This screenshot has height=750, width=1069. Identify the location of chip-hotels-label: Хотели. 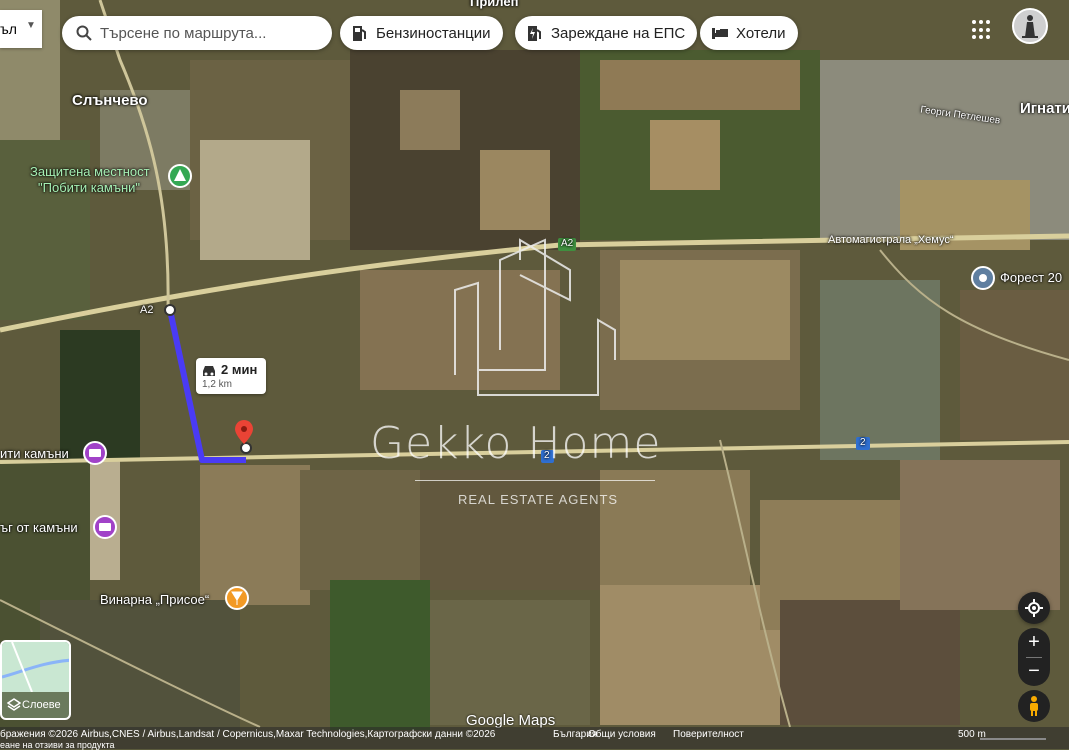
(761, 33).